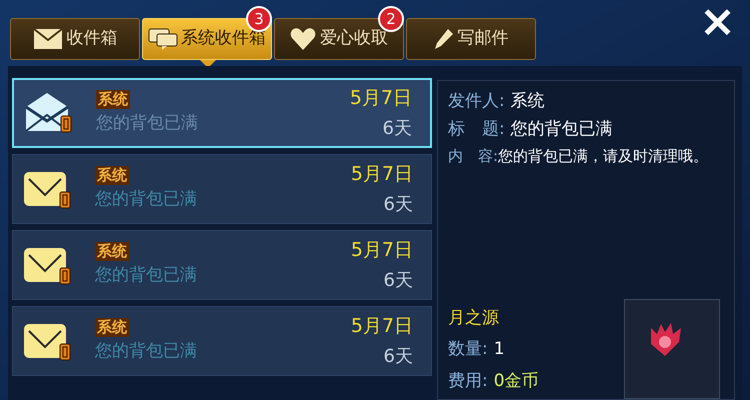 The width and height of the screenshot is (750, 400). Describe the element at coordinates (474, 318) in the screenshot. I see `item-name: 月之源` at that location.